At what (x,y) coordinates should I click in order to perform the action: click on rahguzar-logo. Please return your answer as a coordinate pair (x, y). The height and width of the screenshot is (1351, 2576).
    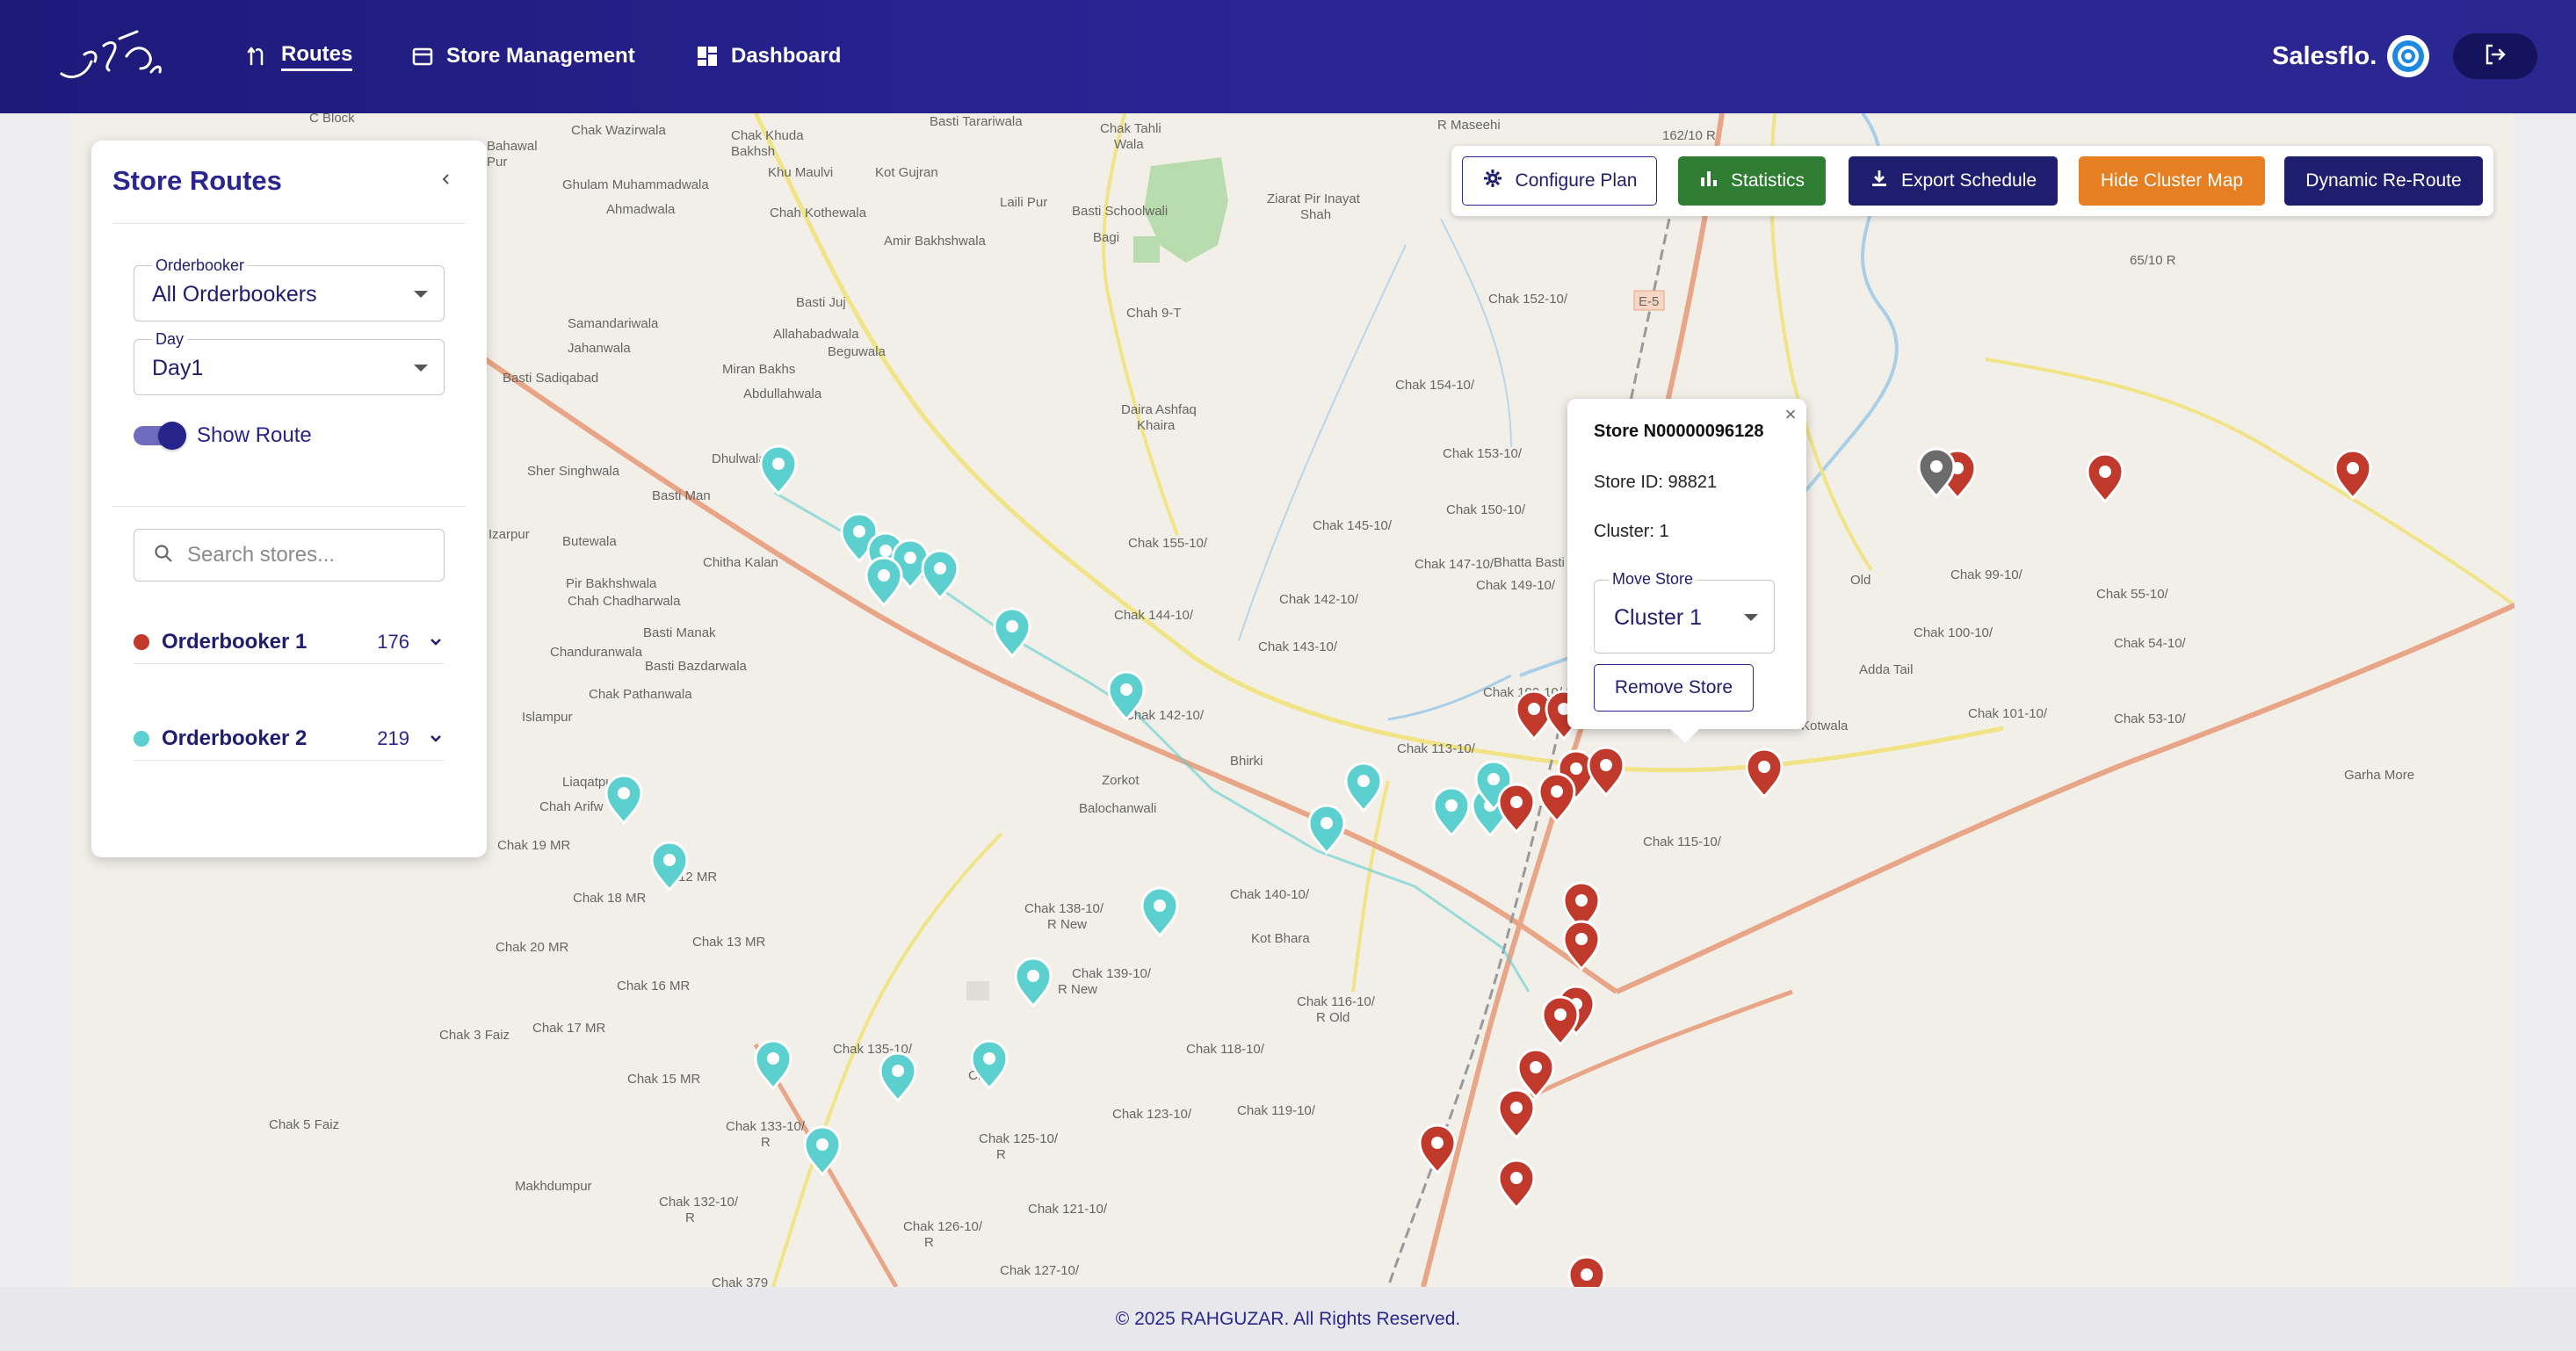
    Looking at the image, I should click on (110, 56).